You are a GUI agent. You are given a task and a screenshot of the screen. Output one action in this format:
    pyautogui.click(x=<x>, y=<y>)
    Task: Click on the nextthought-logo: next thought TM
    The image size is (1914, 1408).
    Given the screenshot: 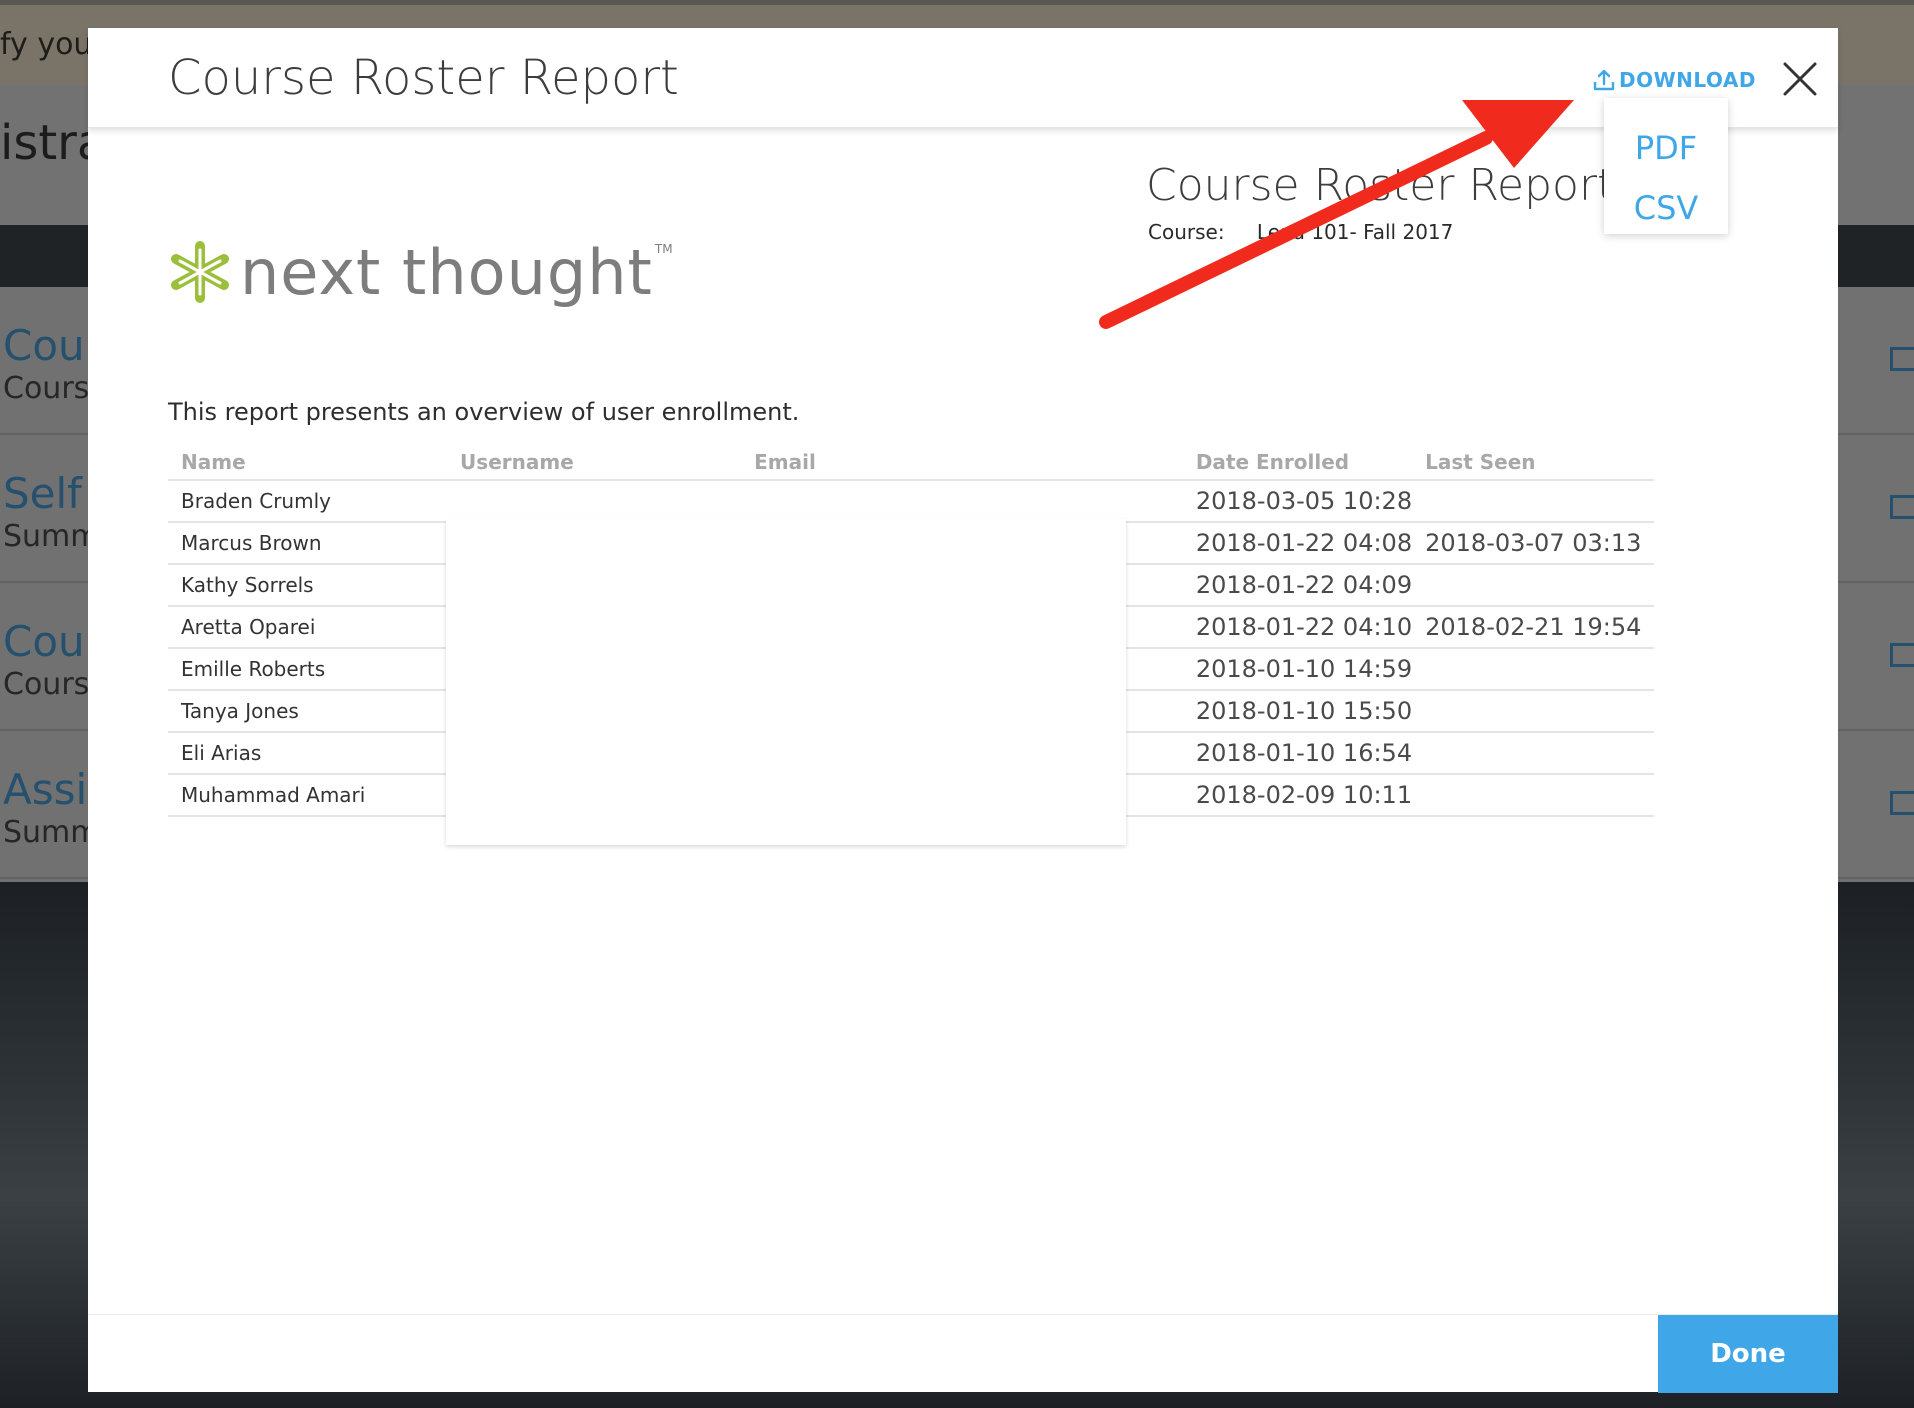 What is the action you would take?
    pyautogui.click(x=420, y=272)
    